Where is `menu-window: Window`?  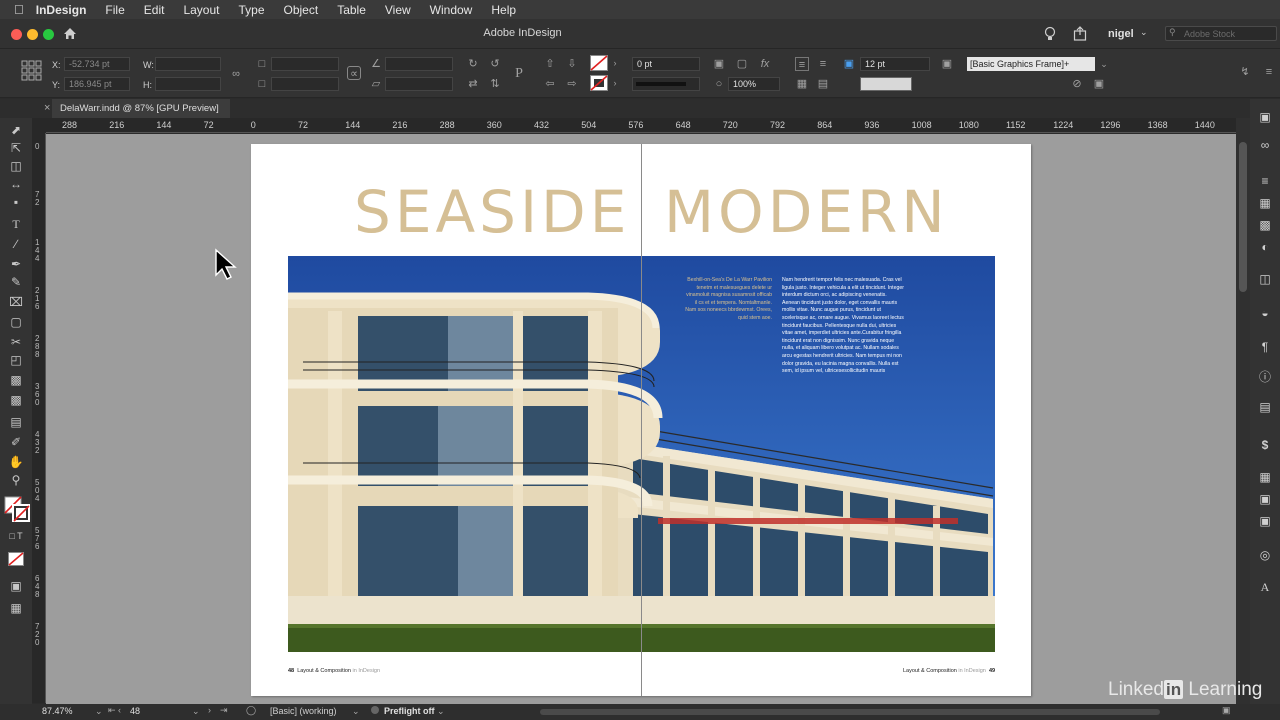 menu-window: Window is located at coordinates (451, 10).